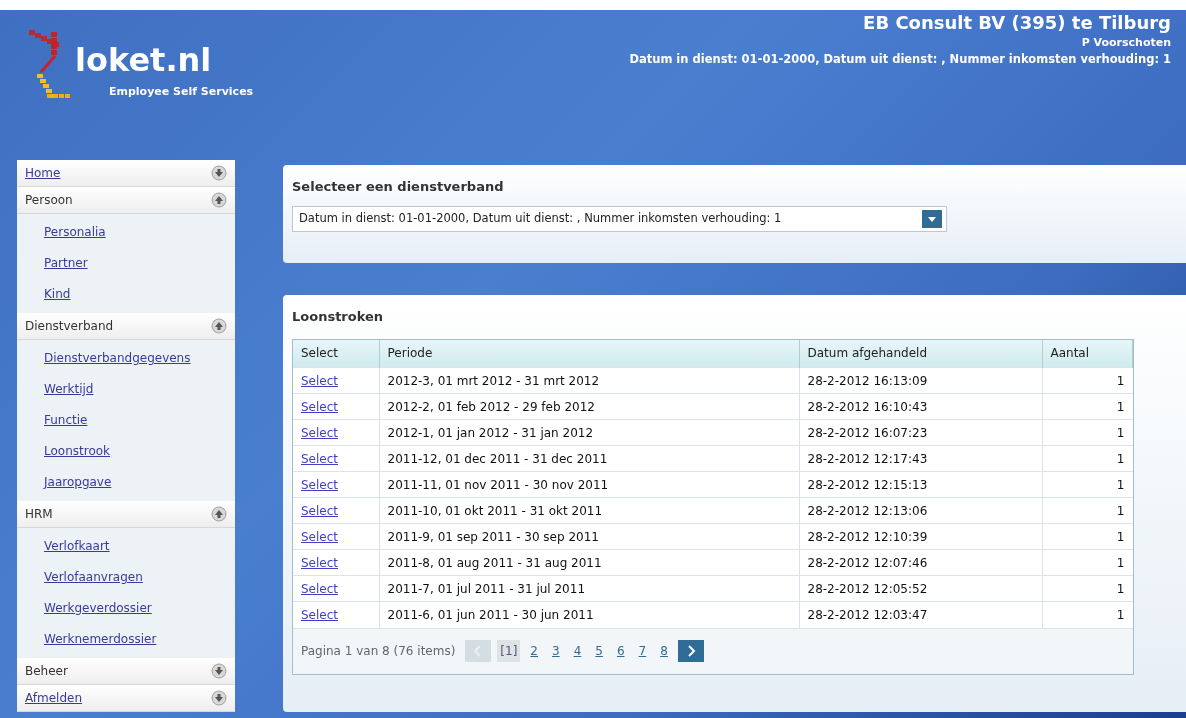 Image resolution: width=1186 pixels, height=718 pixels. What do you see at coordinates (378, 651) in the screenshot?
I see `pager-summary: Pagina 1 van 8 (76 items)` at bounding box center [378, 651].